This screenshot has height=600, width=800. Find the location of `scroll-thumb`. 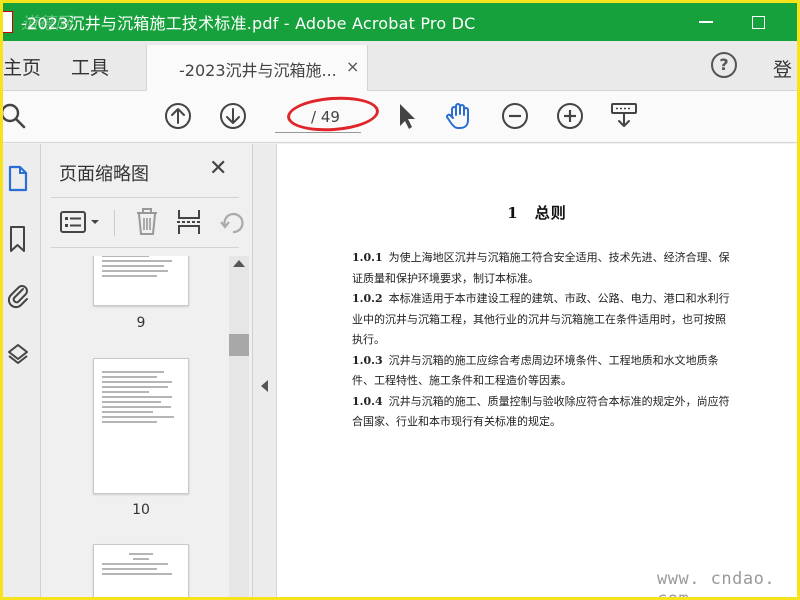

scroll-thumb is located at coordinates (239, 345).